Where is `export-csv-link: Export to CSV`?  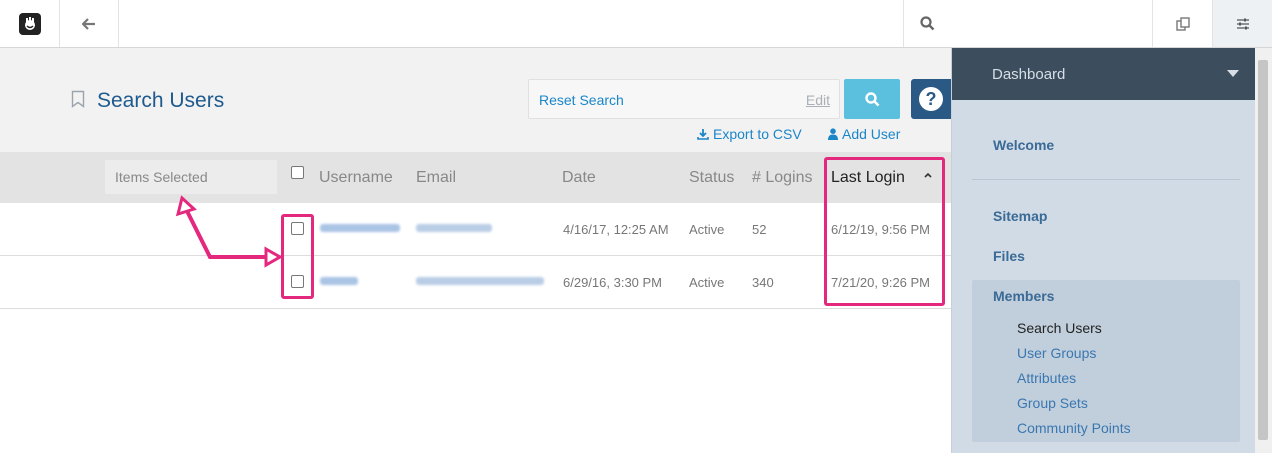 export-csv-link: Export to CSV is located at coordinates (749, 134).